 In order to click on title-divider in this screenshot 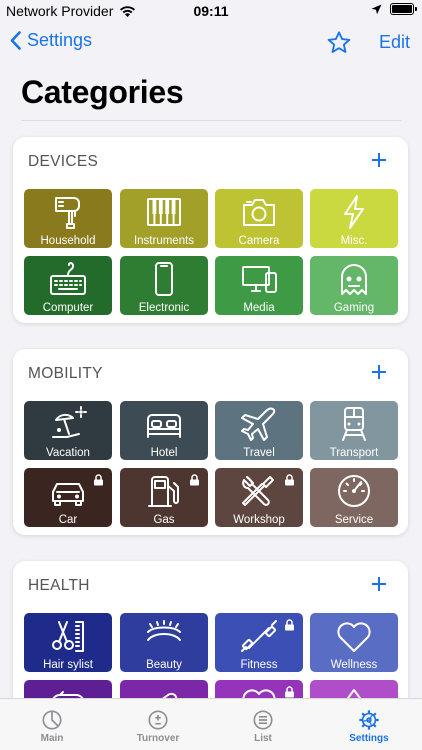, I will do `click(211, 120)`.